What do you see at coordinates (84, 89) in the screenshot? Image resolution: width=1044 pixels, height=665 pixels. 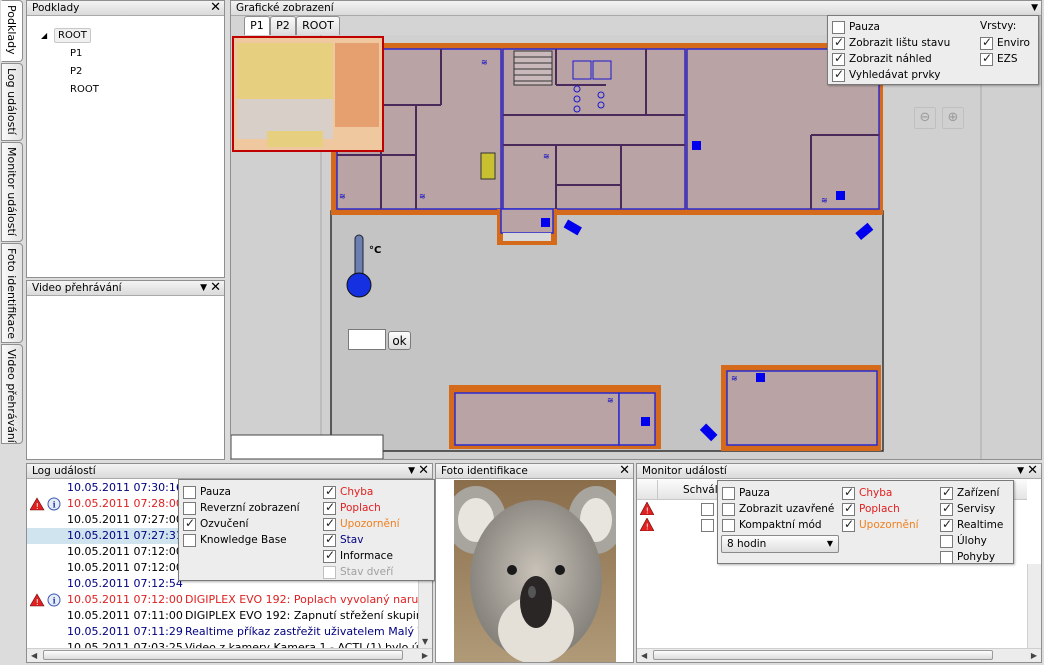 I see `tree-node-root-child: ROOT` at bounding box center [84, 89].